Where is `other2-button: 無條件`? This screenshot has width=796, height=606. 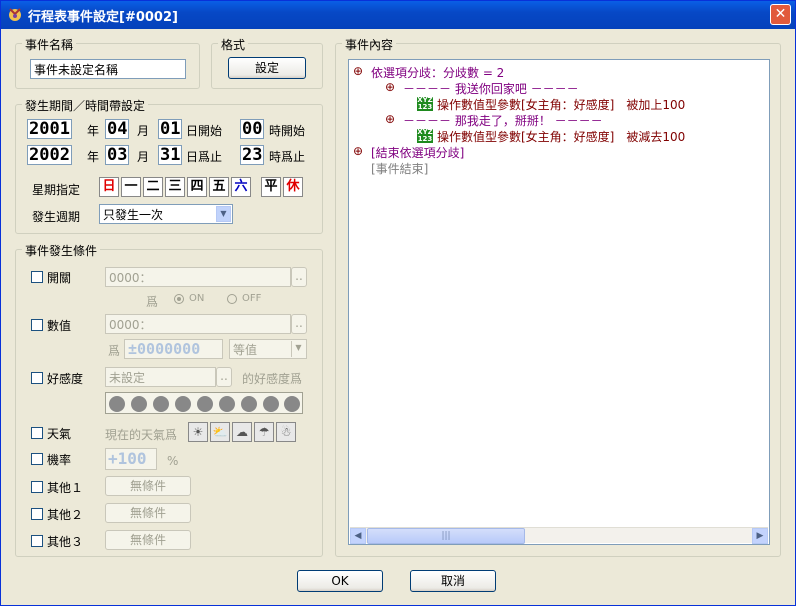
other2-button: 無條件 is located at coordinates (148, 513).